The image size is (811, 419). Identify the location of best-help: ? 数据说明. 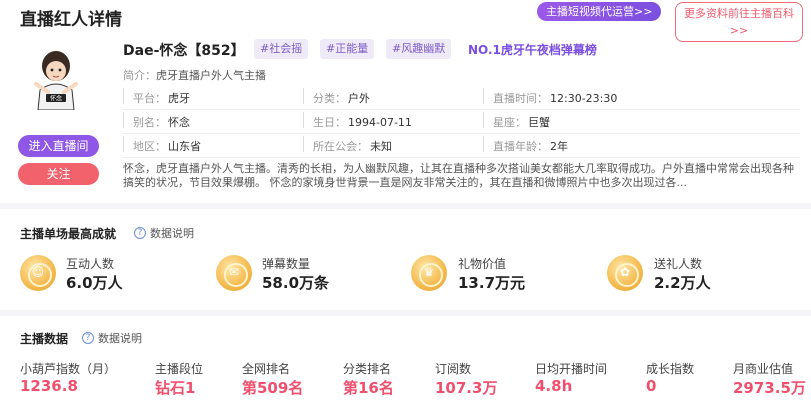
(164, 233).